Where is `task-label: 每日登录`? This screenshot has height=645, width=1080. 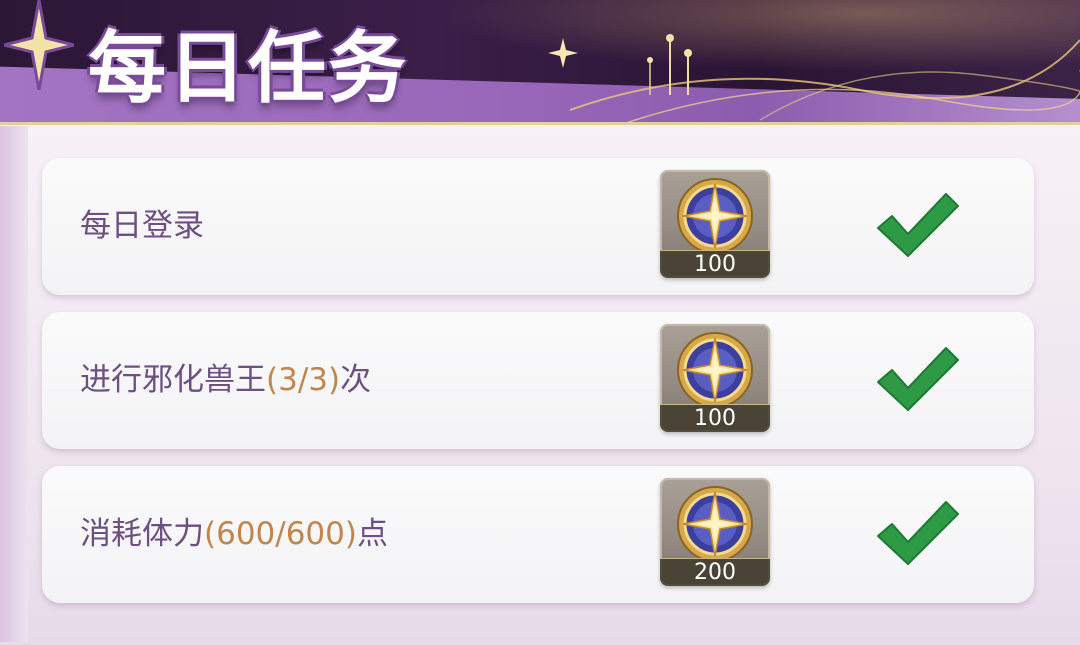 task-label: 每日登录 is located at coordinates (142, 226).